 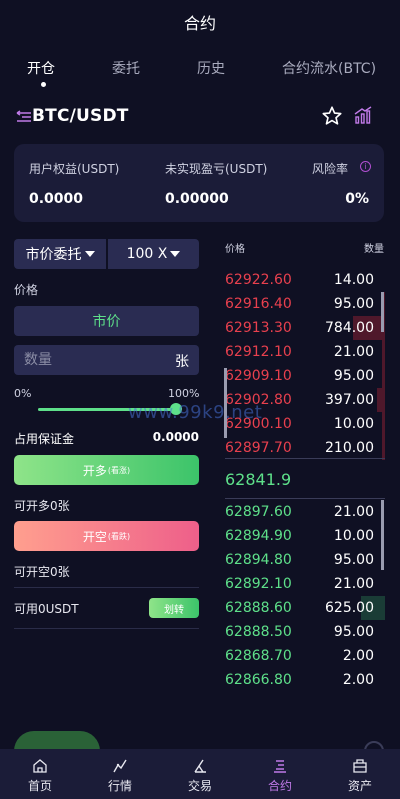 I want to click on percent-min-label: 0%, so click(x=23, y=393).